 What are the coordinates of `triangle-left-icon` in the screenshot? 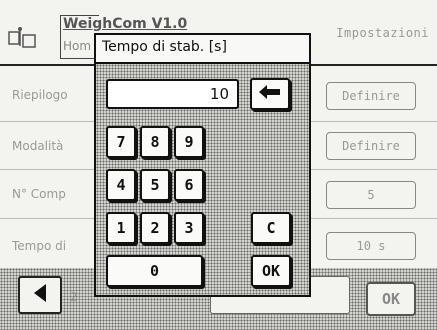 It's located at (40, 295).